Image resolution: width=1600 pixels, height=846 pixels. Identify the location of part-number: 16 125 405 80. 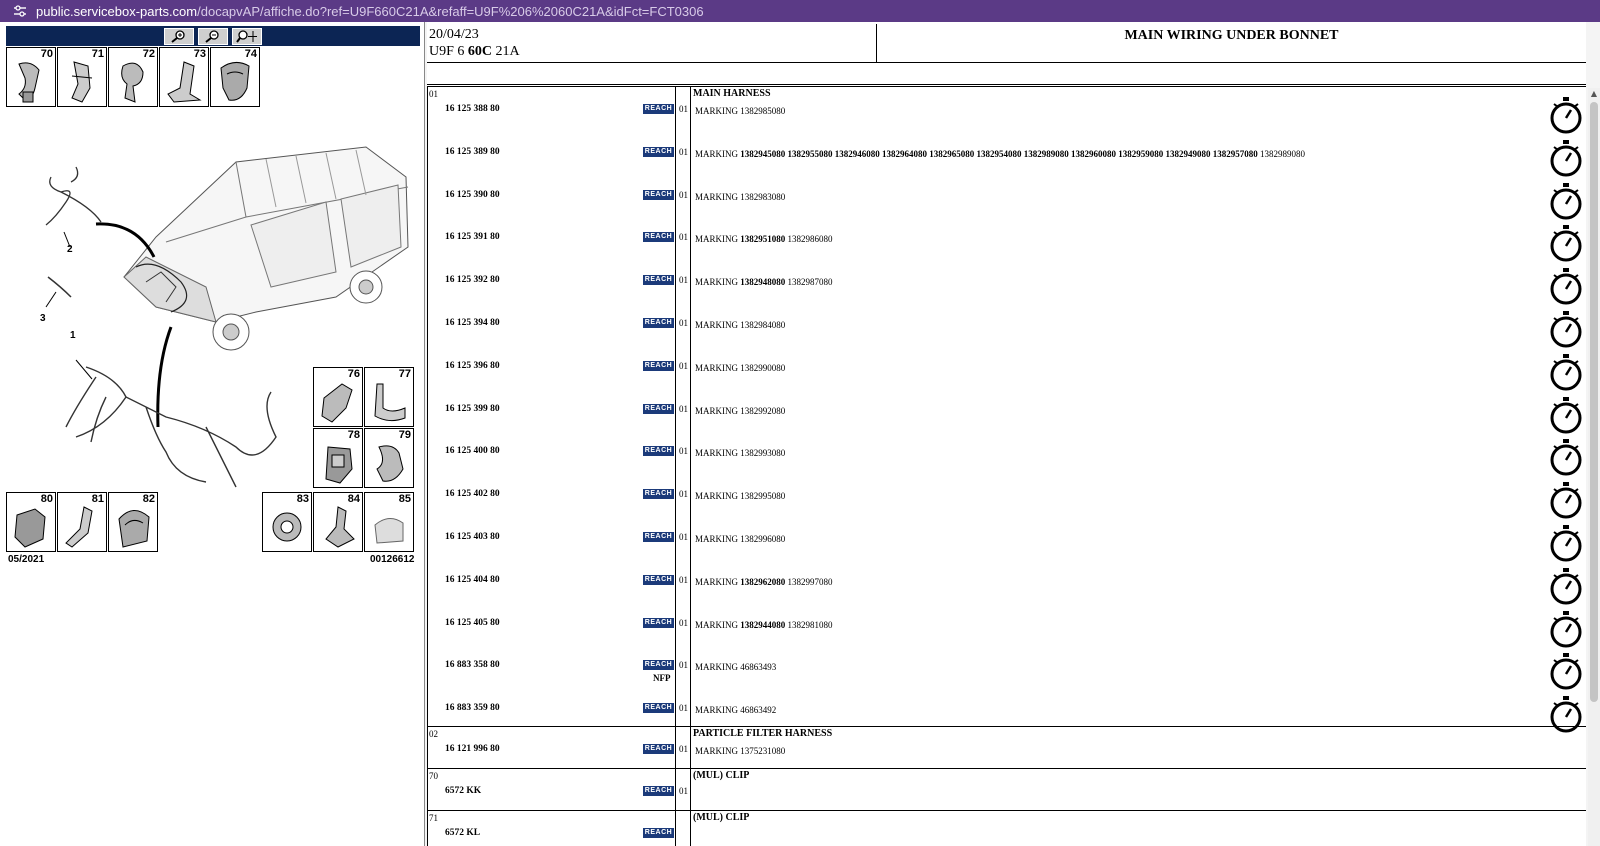
(472, 623).